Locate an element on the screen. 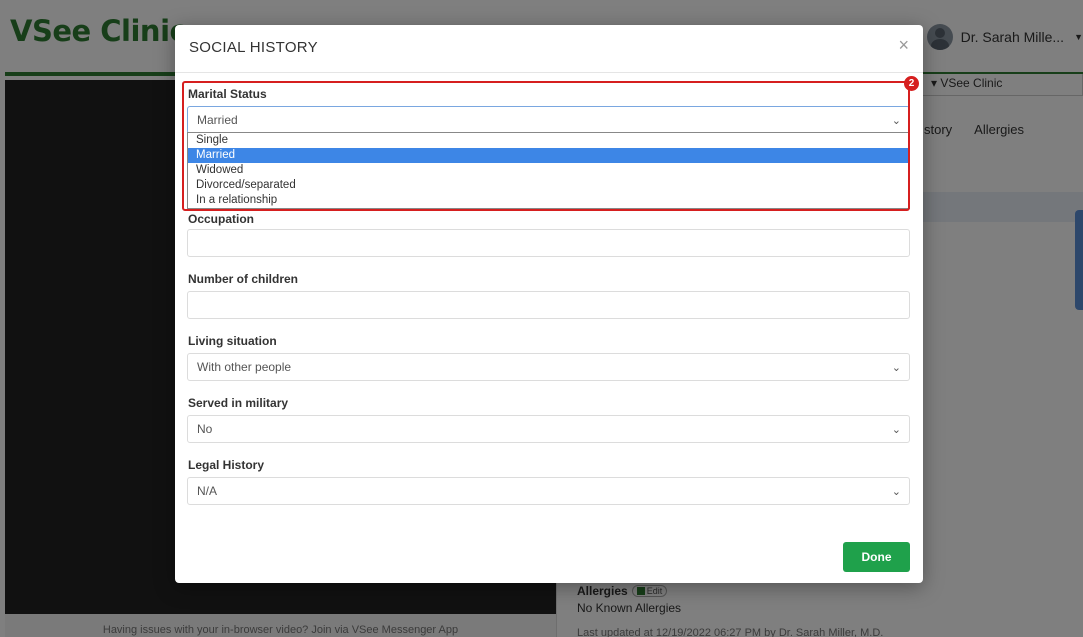 The width and height of the screenshot is (1083, 637). step-badge: 2 is located at coordinates (911, 83).